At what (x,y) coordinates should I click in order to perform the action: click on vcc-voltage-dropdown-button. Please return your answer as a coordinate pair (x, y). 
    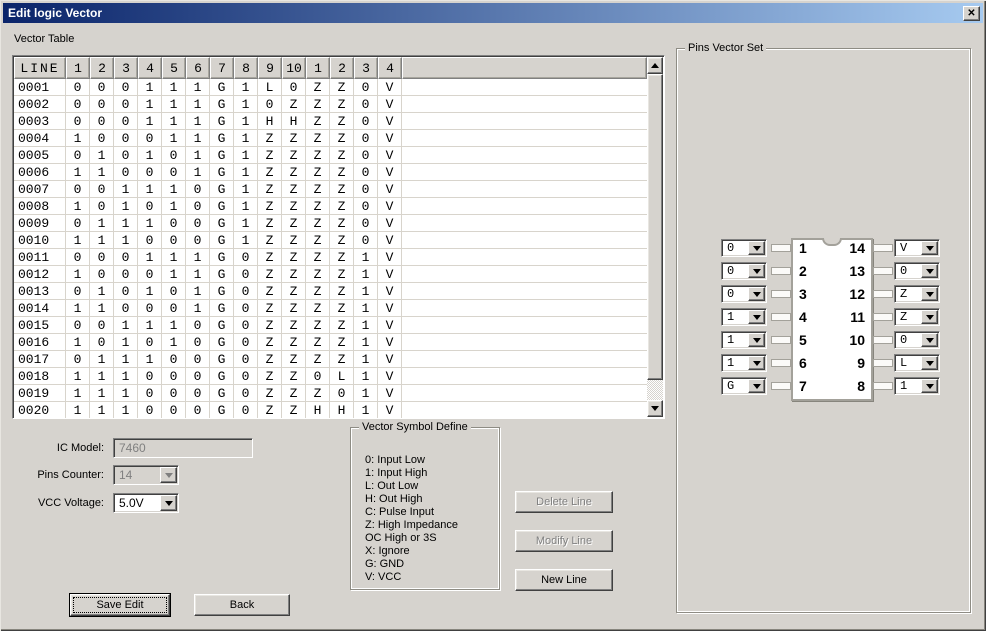
    Looking at the image, I should click on (168, 503).